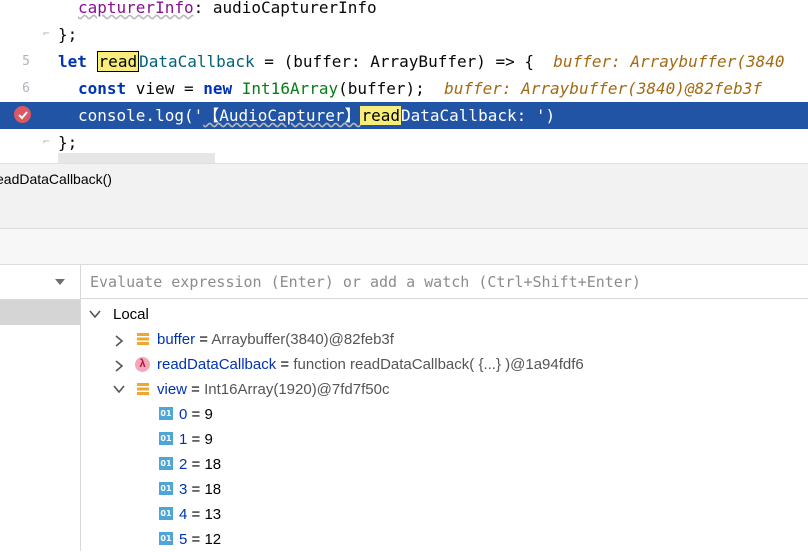 The width and height of the screenshot is (808, 552). What do you see at coordinates (444, 489) in the screenshot?
I see `array-element-row: 01 3 = 18` at bounding box center [444, 489].